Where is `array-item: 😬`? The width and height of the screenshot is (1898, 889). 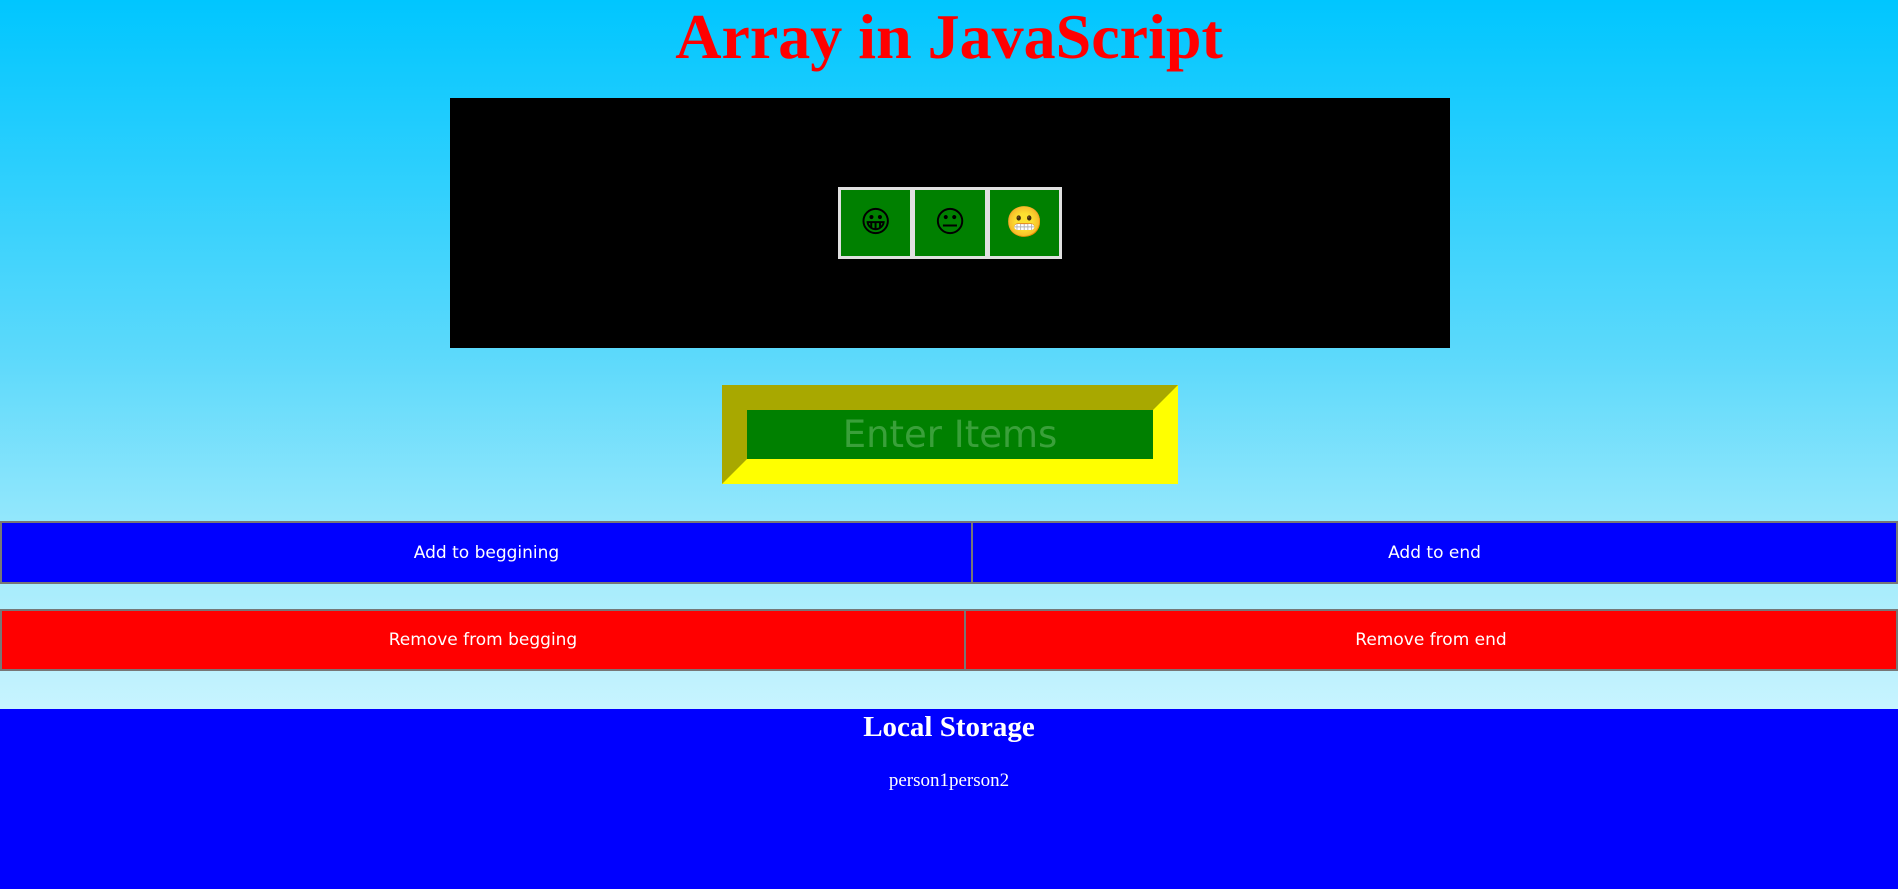
array-item: 😬 is located at coordinates (1024, 223).